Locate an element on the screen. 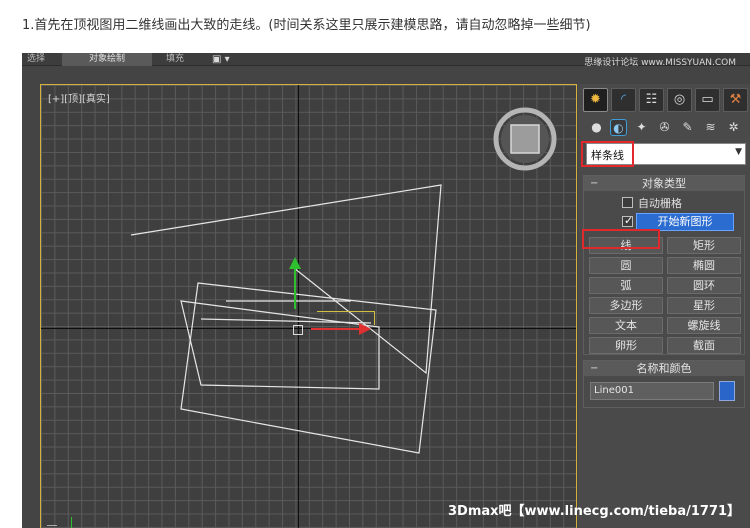  motion-icon: ◎ is located at coordinates (679, 100).